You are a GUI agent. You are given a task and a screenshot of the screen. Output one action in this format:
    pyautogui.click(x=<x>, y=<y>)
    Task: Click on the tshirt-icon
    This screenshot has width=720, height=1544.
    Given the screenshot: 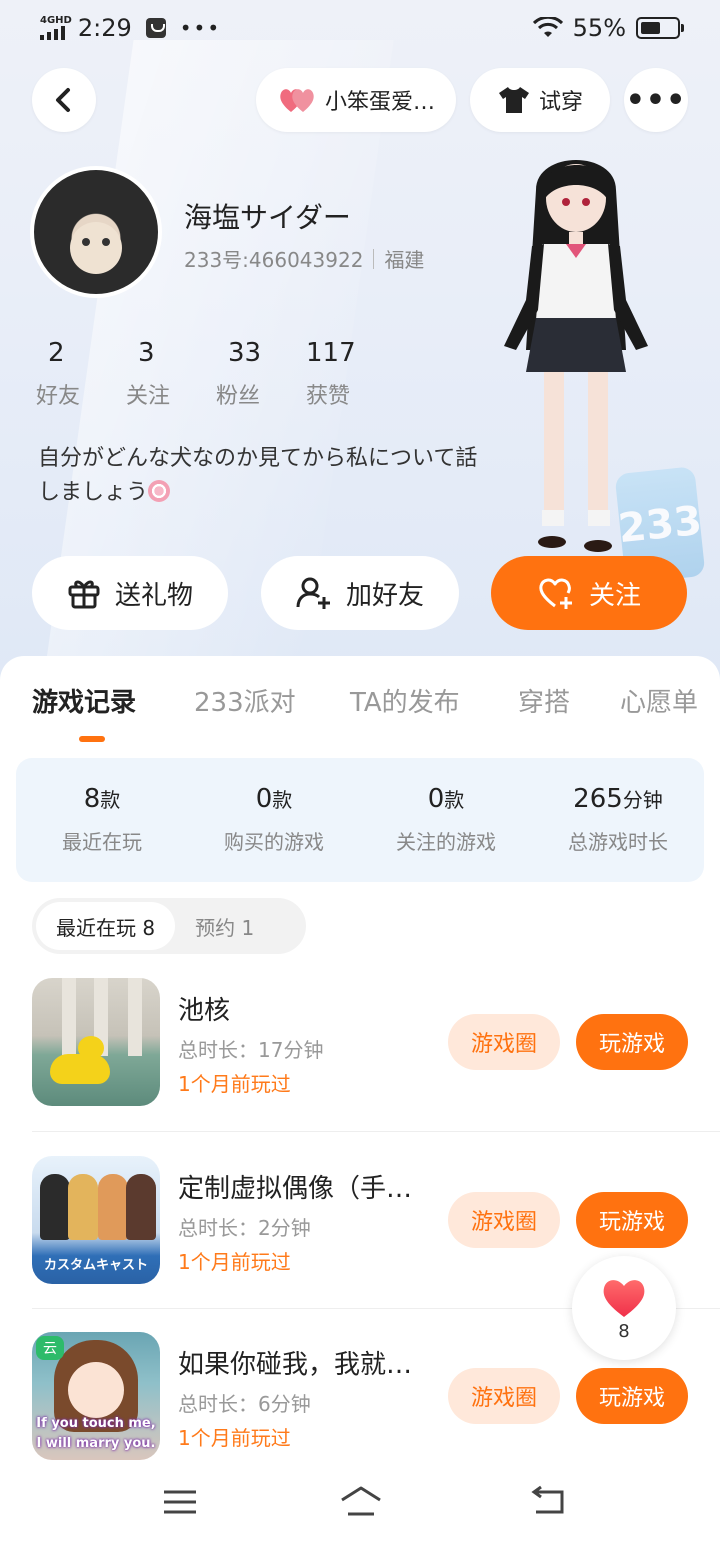 What is the action you would take?
    pyautogui.click(x=513, y=100)
    